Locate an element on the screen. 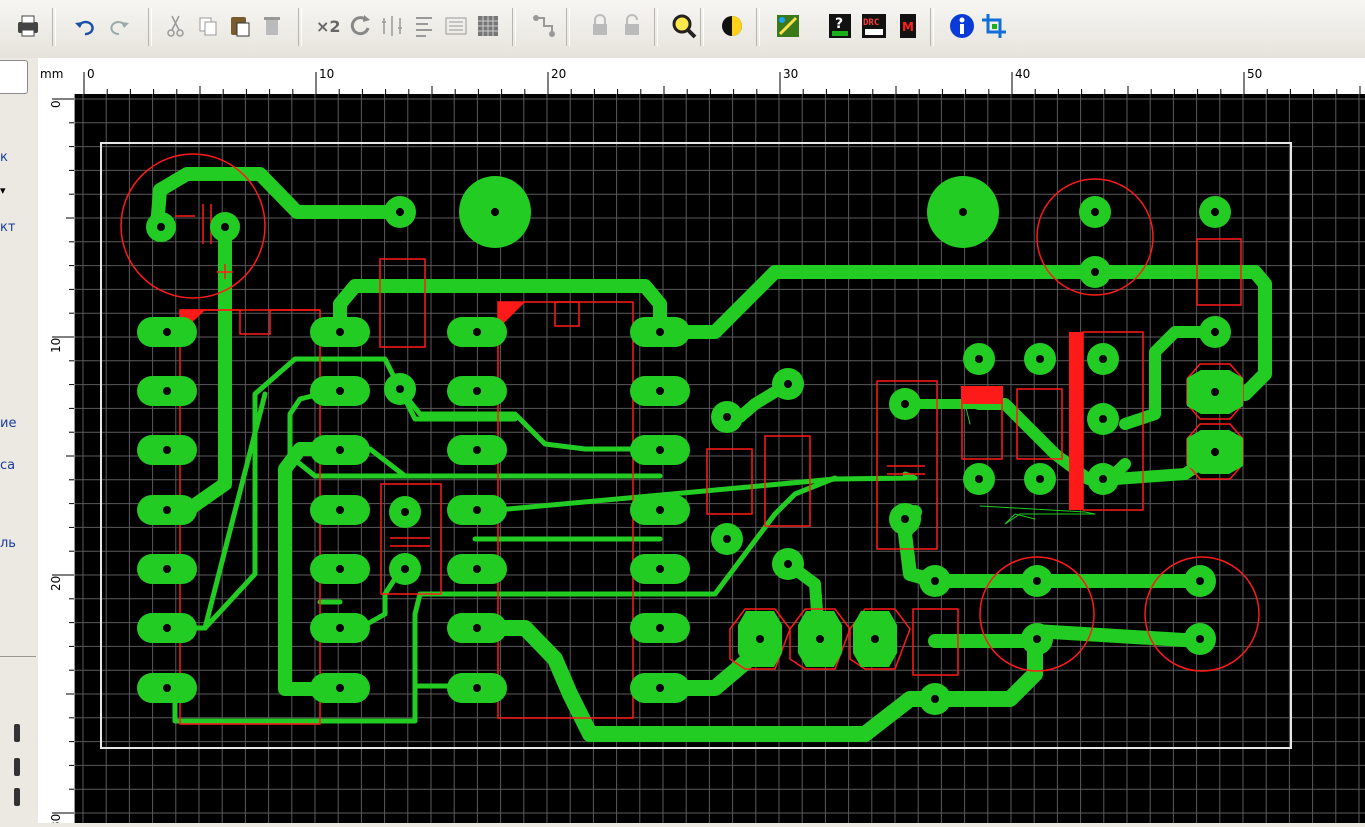 This screenshot has height=827, width=1365. group-button is located at coordinates (456, 26).